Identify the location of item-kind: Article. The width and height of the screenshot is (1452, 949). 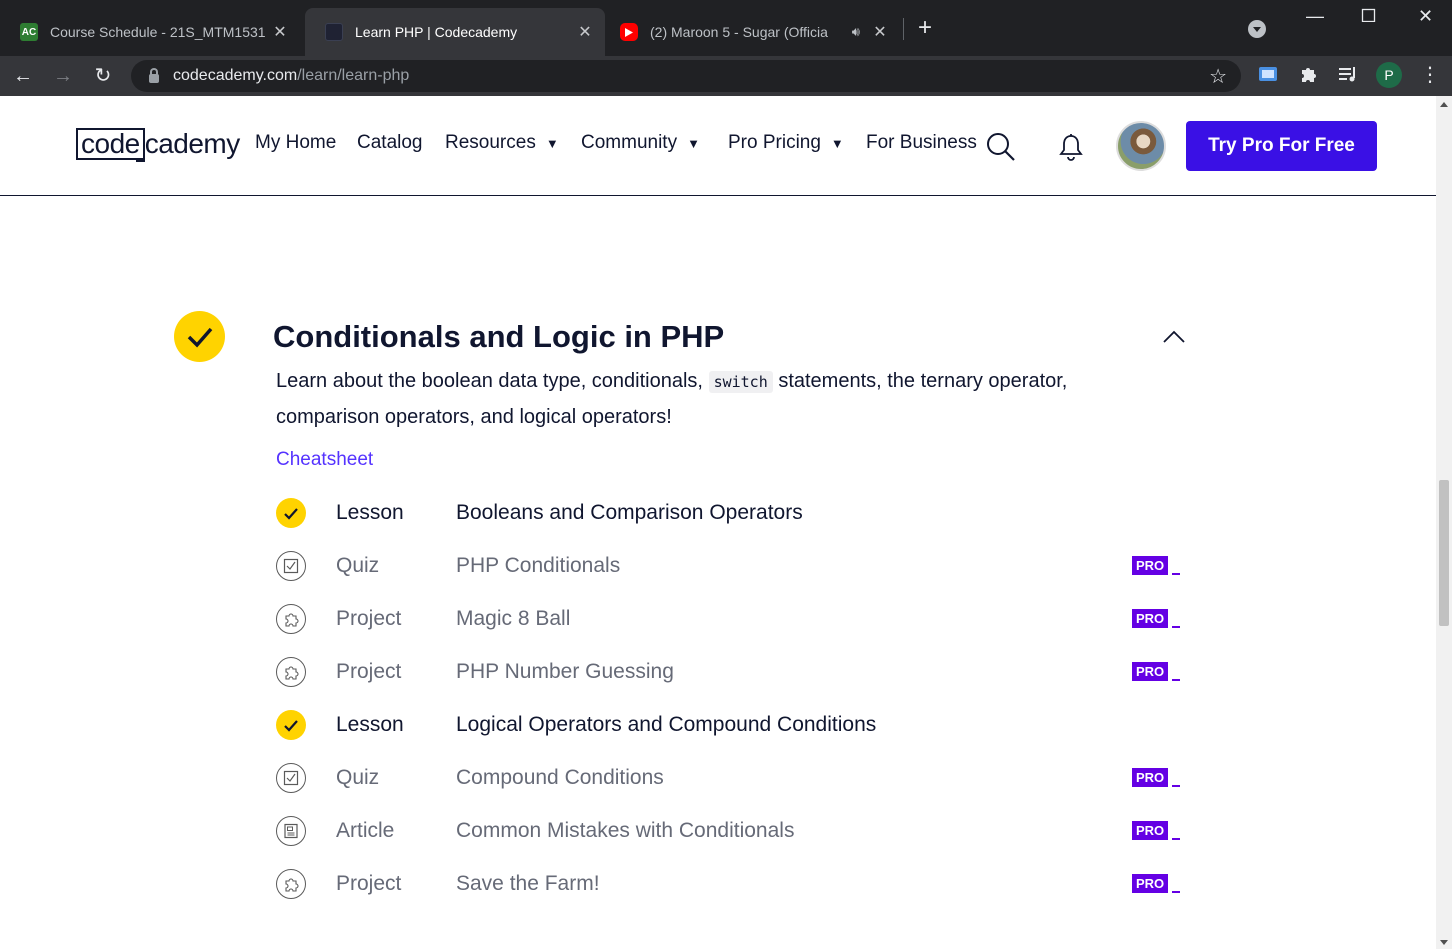
(365, 830).